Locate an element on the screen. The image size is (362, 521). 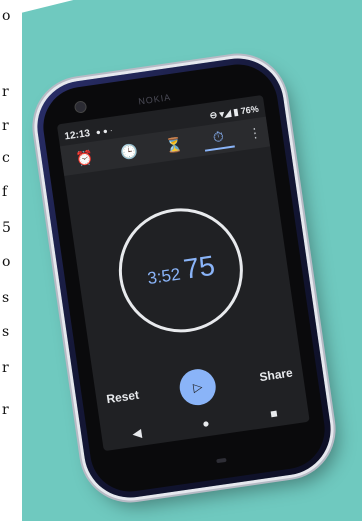
text-fragment: c is located at coordinates (6, 158).